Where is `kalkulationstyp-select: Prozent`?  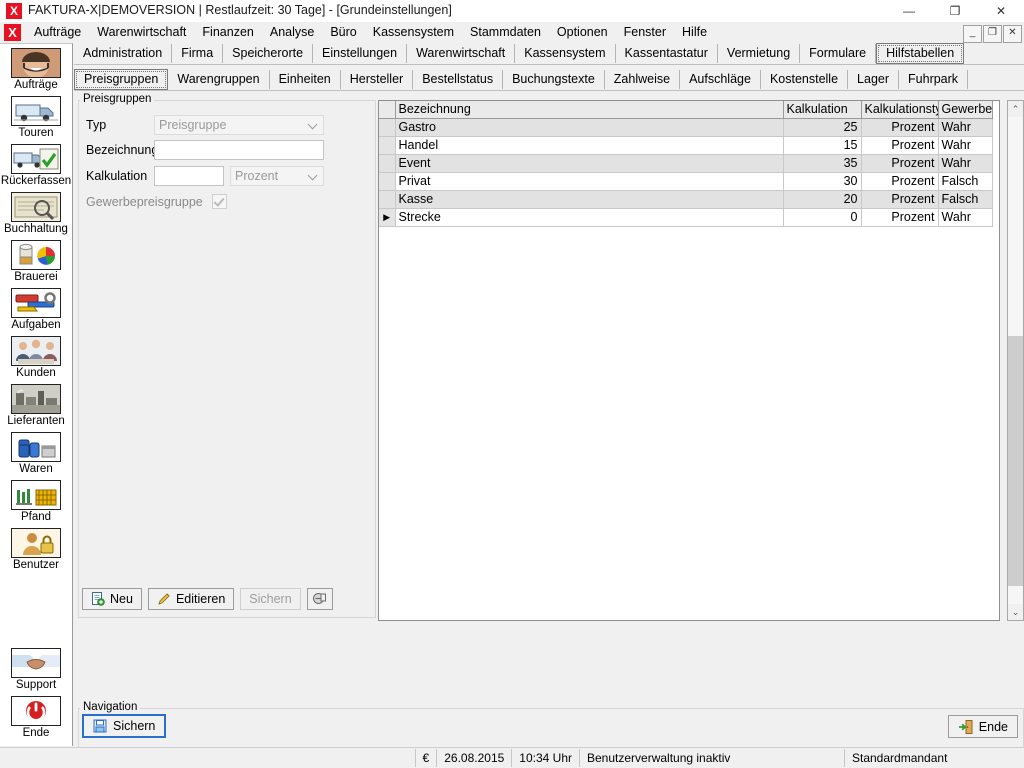 kalkulationstyp-select: Prozent is located at coordinates (277, 176).